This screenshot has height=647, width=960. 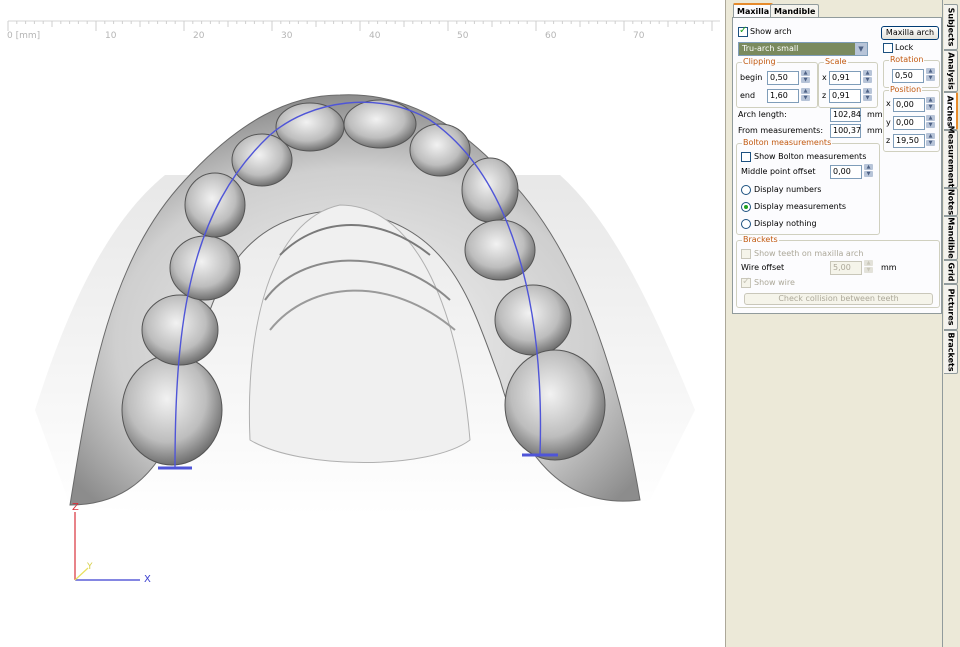 I want to click on side-tab-grid-label: Grid, so click(x=950, y=272).